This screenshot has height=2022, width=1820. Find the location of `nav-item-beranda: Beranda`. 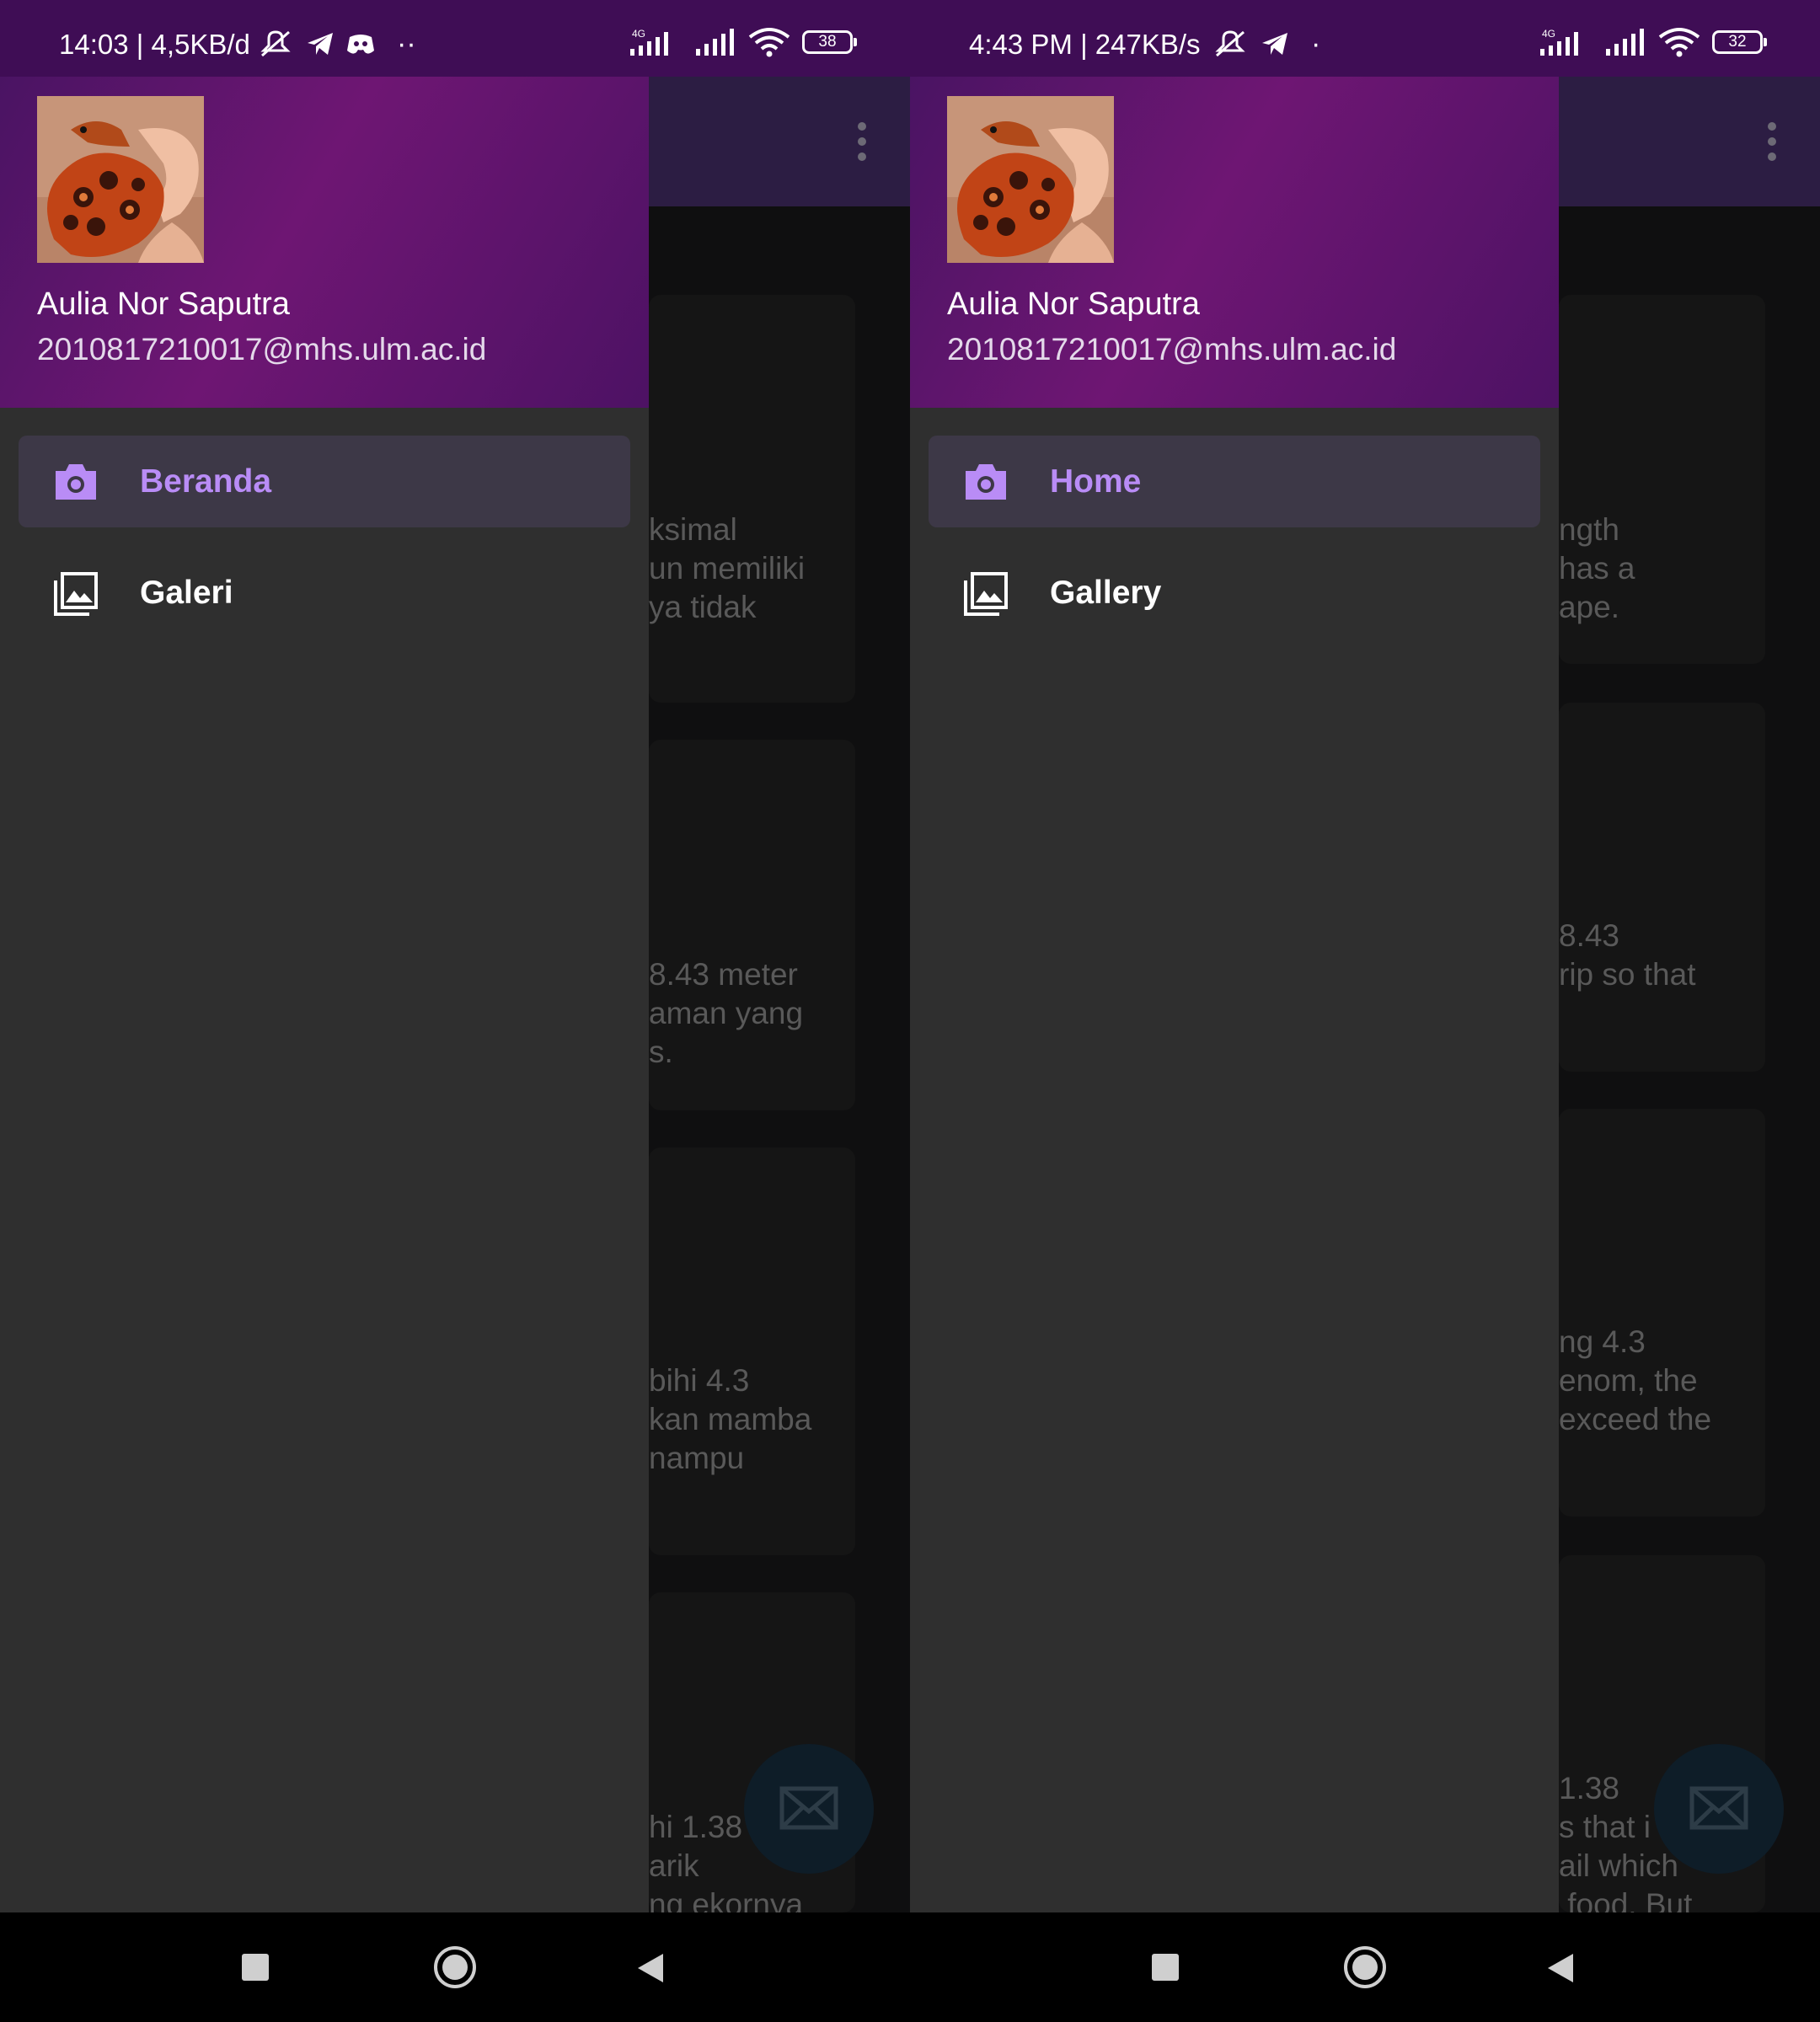

nav-item-beranda: Beranda is located at coordinates (324, 481).